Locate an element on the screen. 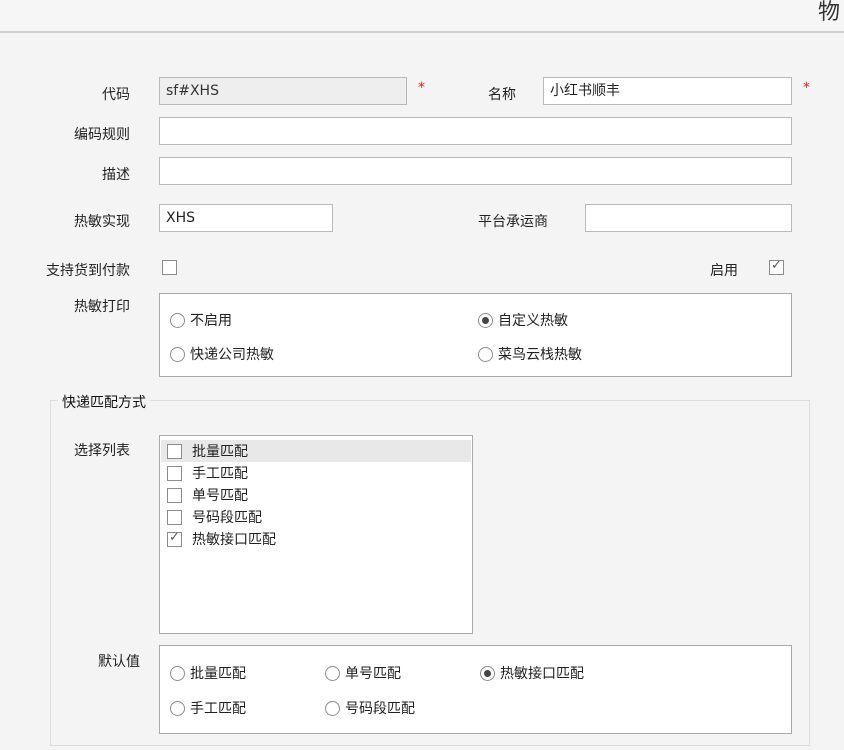  radio-thermal-custom: 自定义热敏 is located at coordinates (523, 320).